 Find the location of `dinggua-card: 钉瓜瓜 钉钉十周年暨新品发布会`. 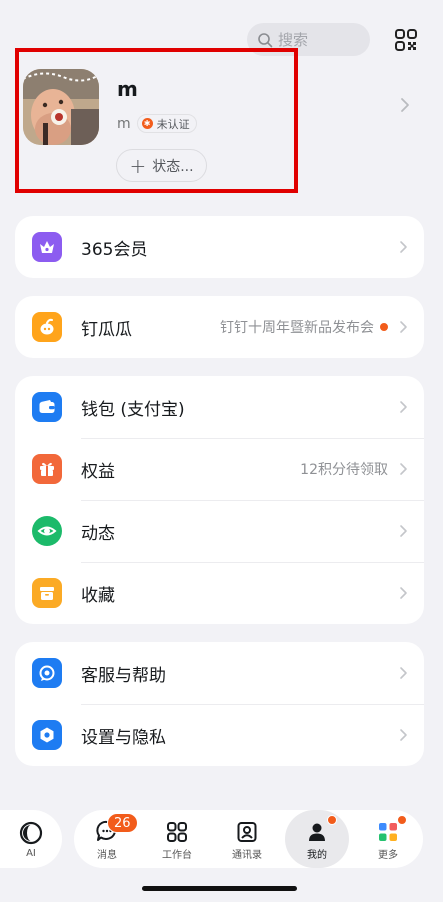

dinggua-card: 钉瓜瓜 钉钉十周年暨新品发布会 is located at coordinates (219, 327).